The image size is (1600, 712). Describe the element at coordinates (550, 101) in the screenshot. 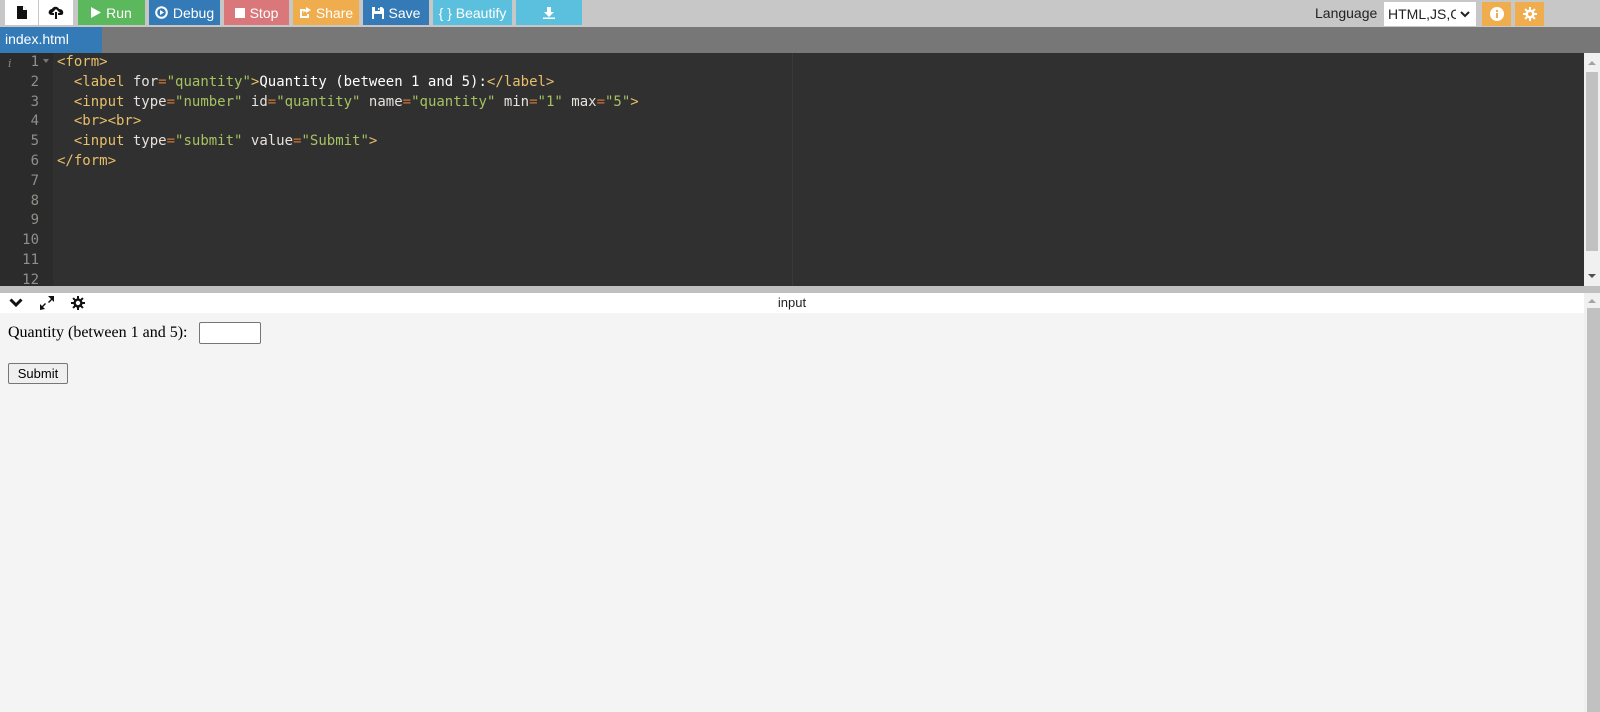

I see `code-token: "1"` at that location.